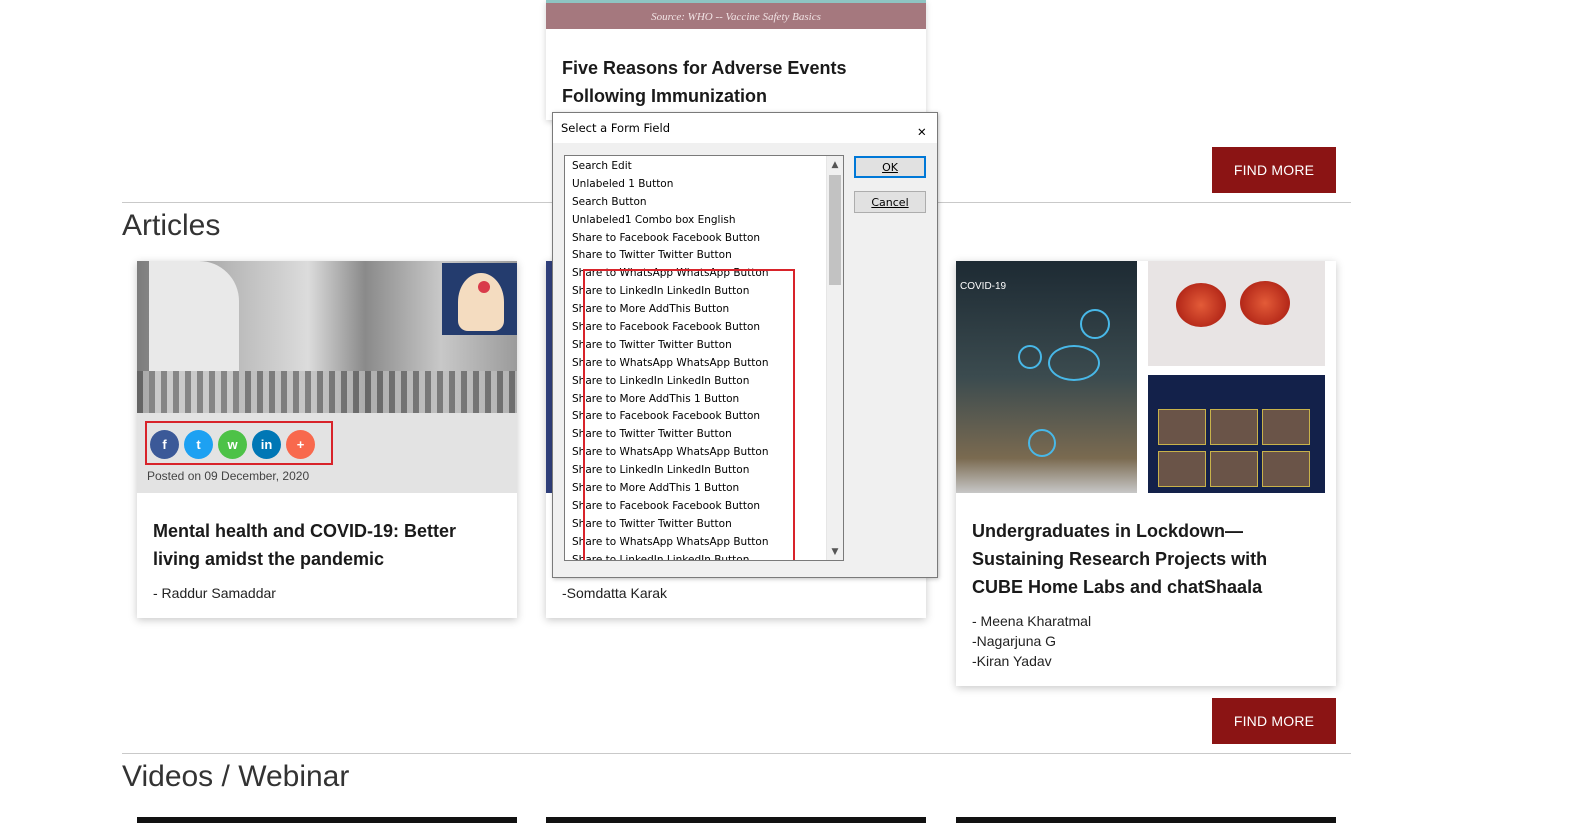 The image size is (1581, 823). I want to click on plus-icon: +, so click(300, 444).